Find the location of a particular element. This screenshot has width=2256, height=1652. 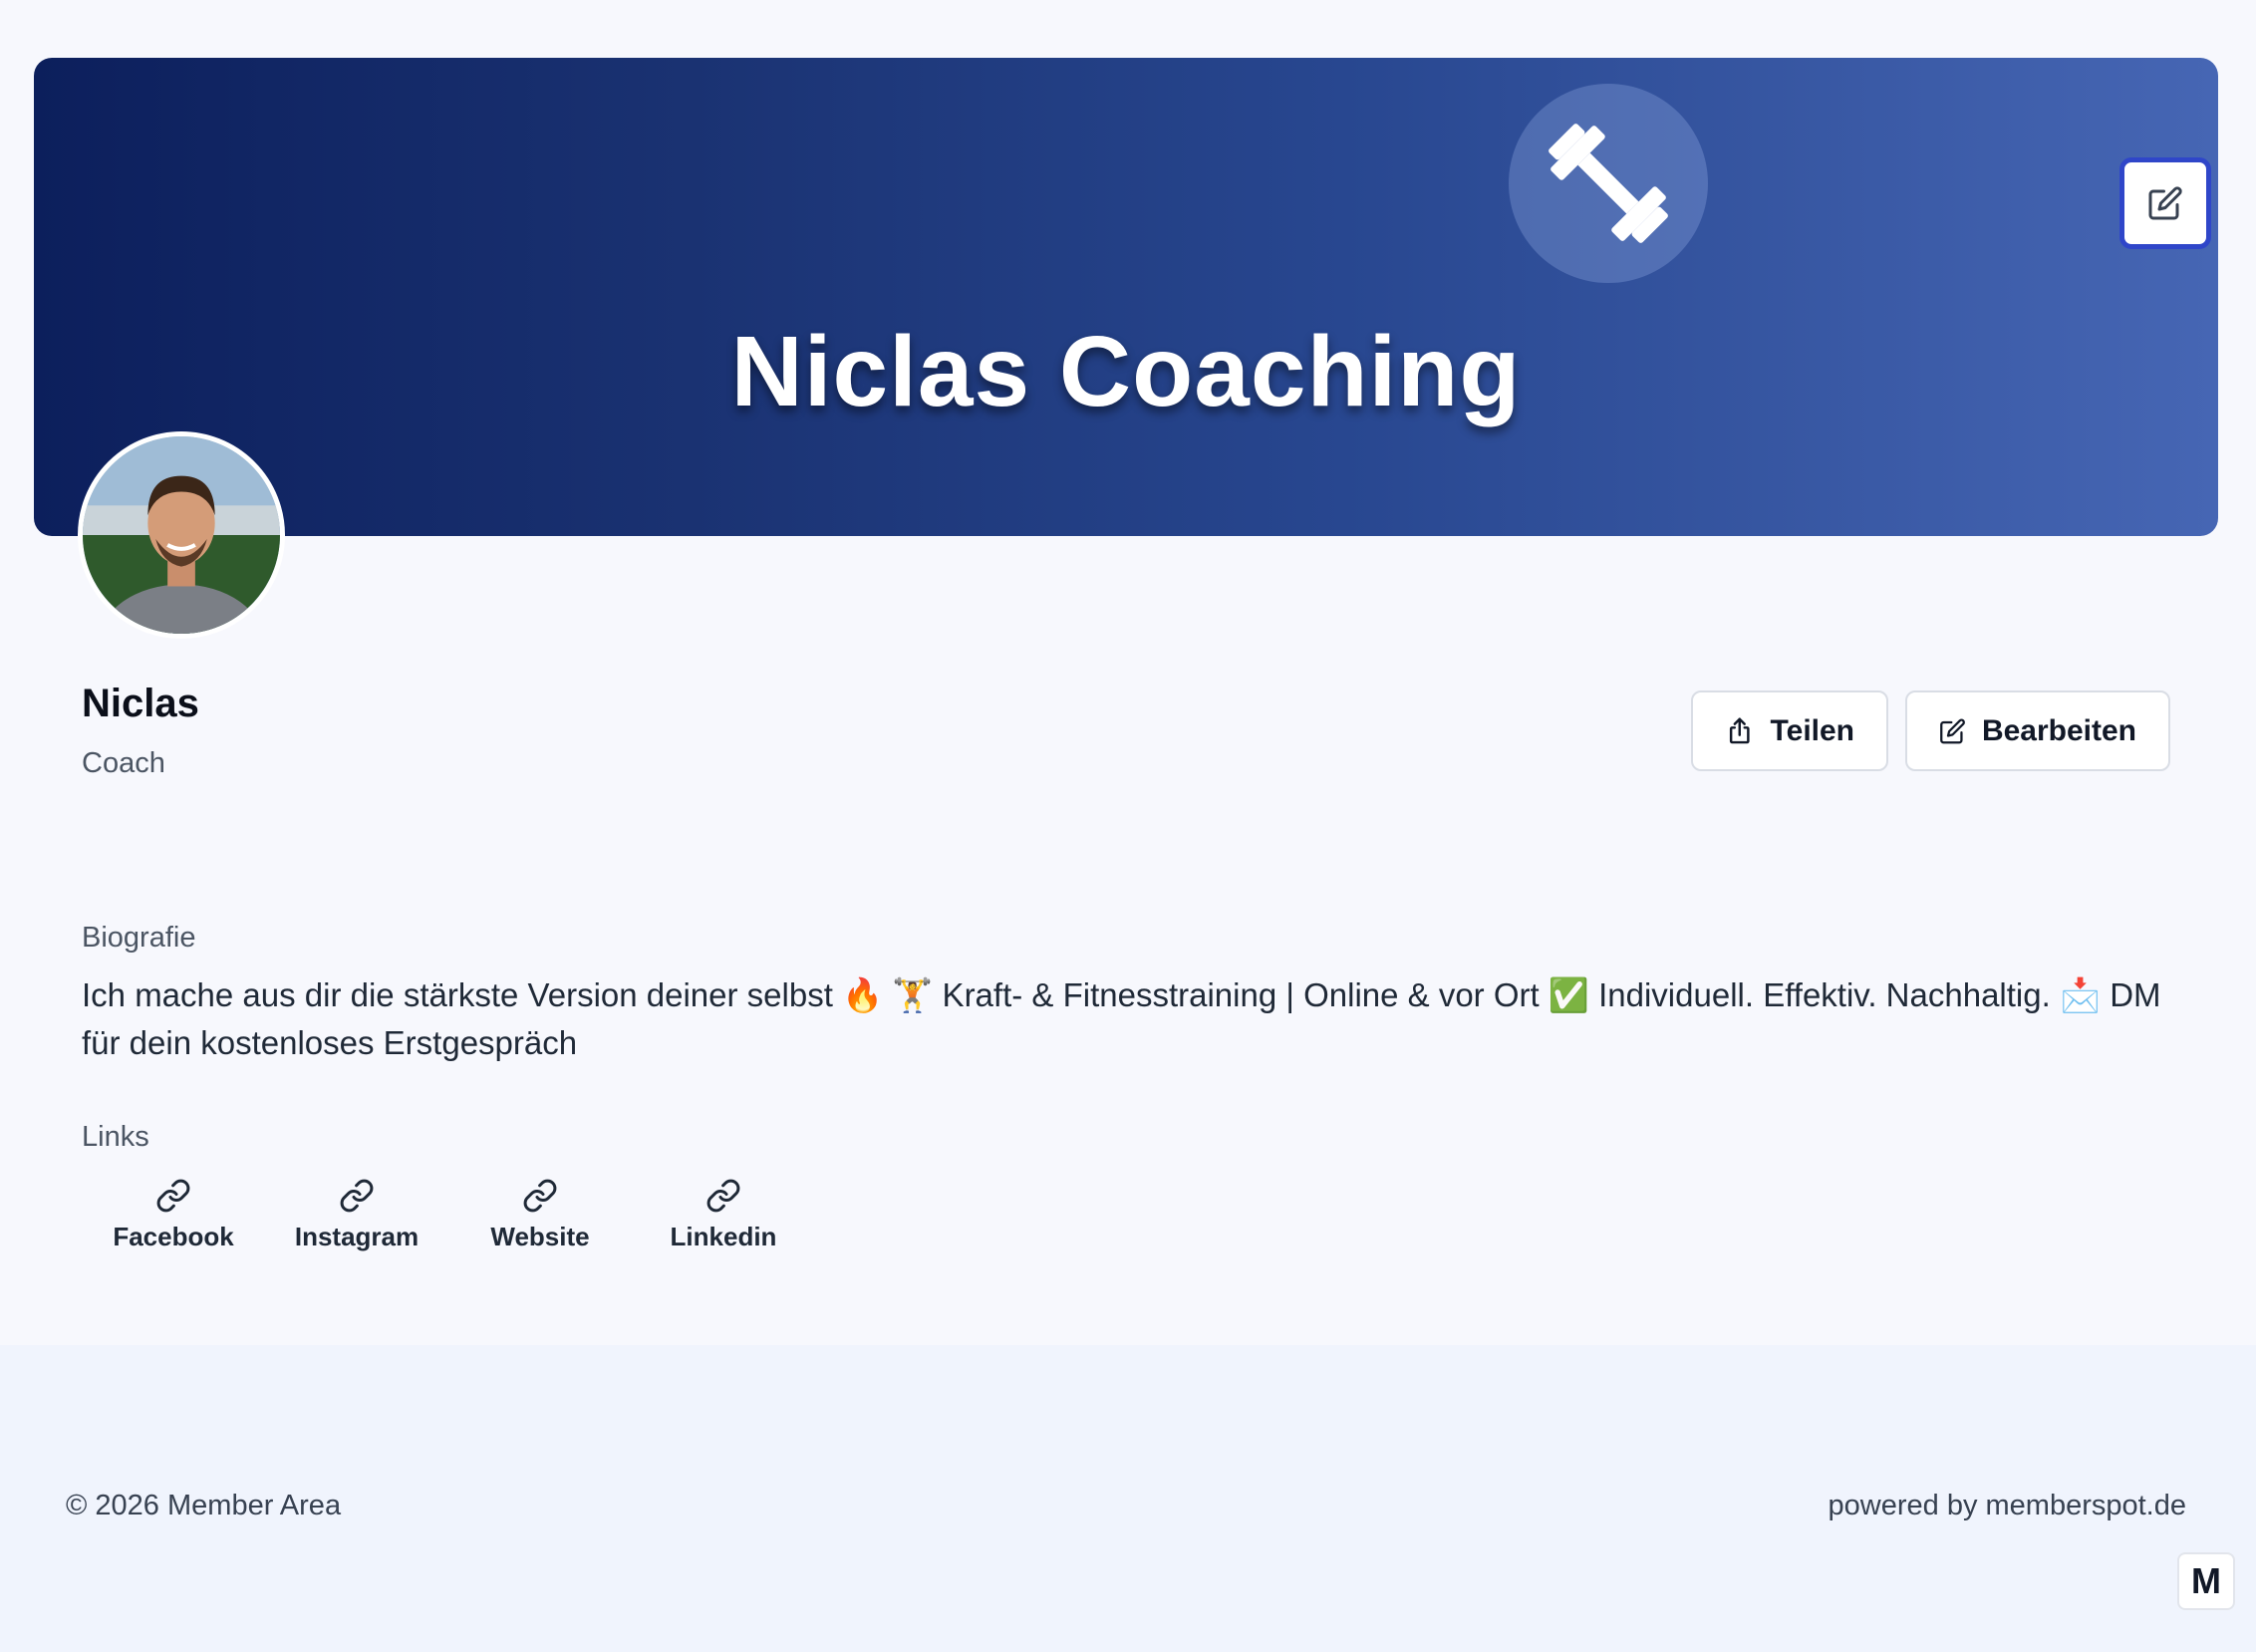

share-button-label: Teilen is located at coordinates (1812, 730).